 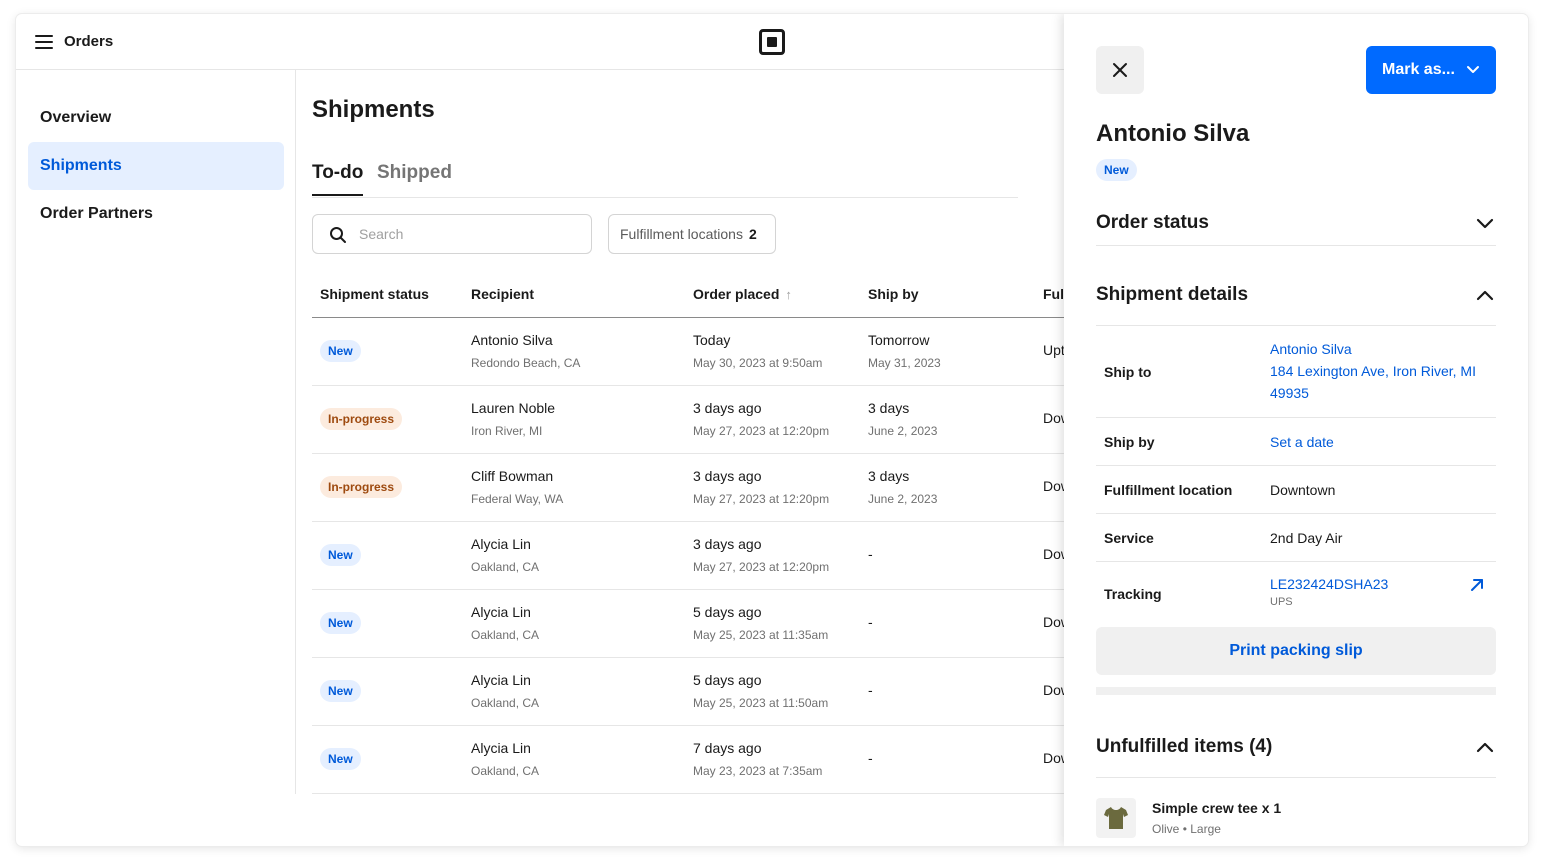 What do you see at coordinates (1296, 538) in the screenshot?
I see `detail-row-service: Service 2nd Day Air` at bounding box center [1296, 538].